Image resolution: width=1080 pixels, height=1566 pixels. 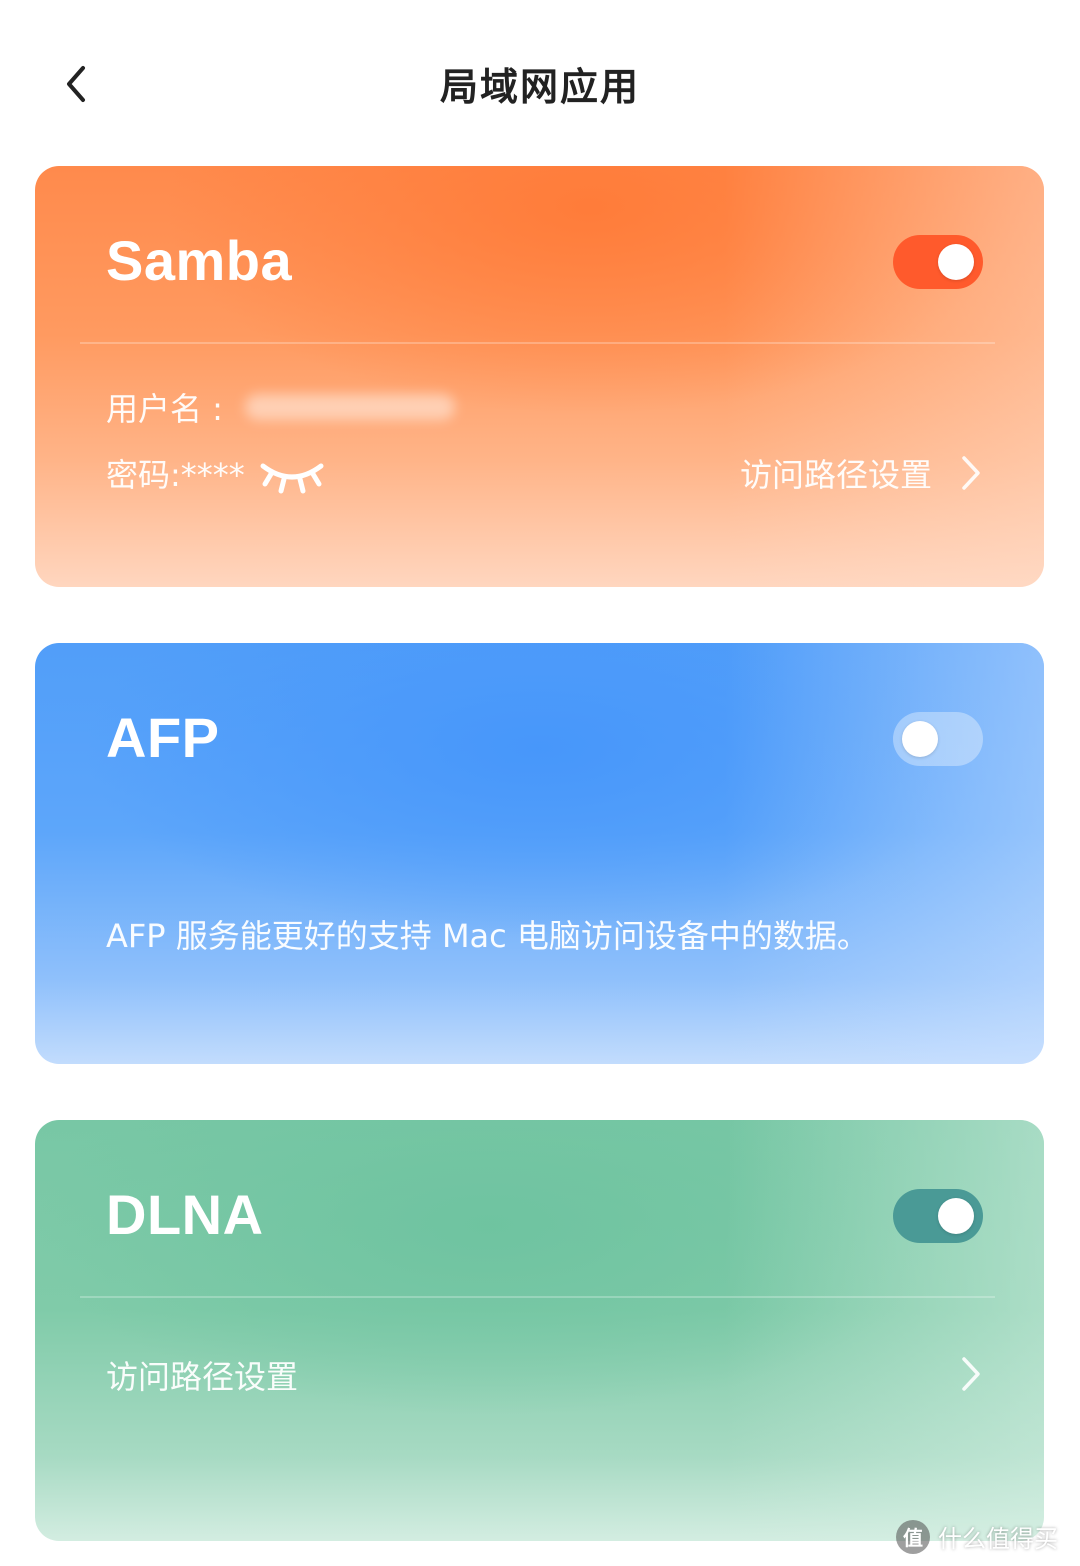 What do you see at coordinates (185, 1214) in the screenshot?
I see `dlna-title: DLNA` at bounding box center [185, 1214].